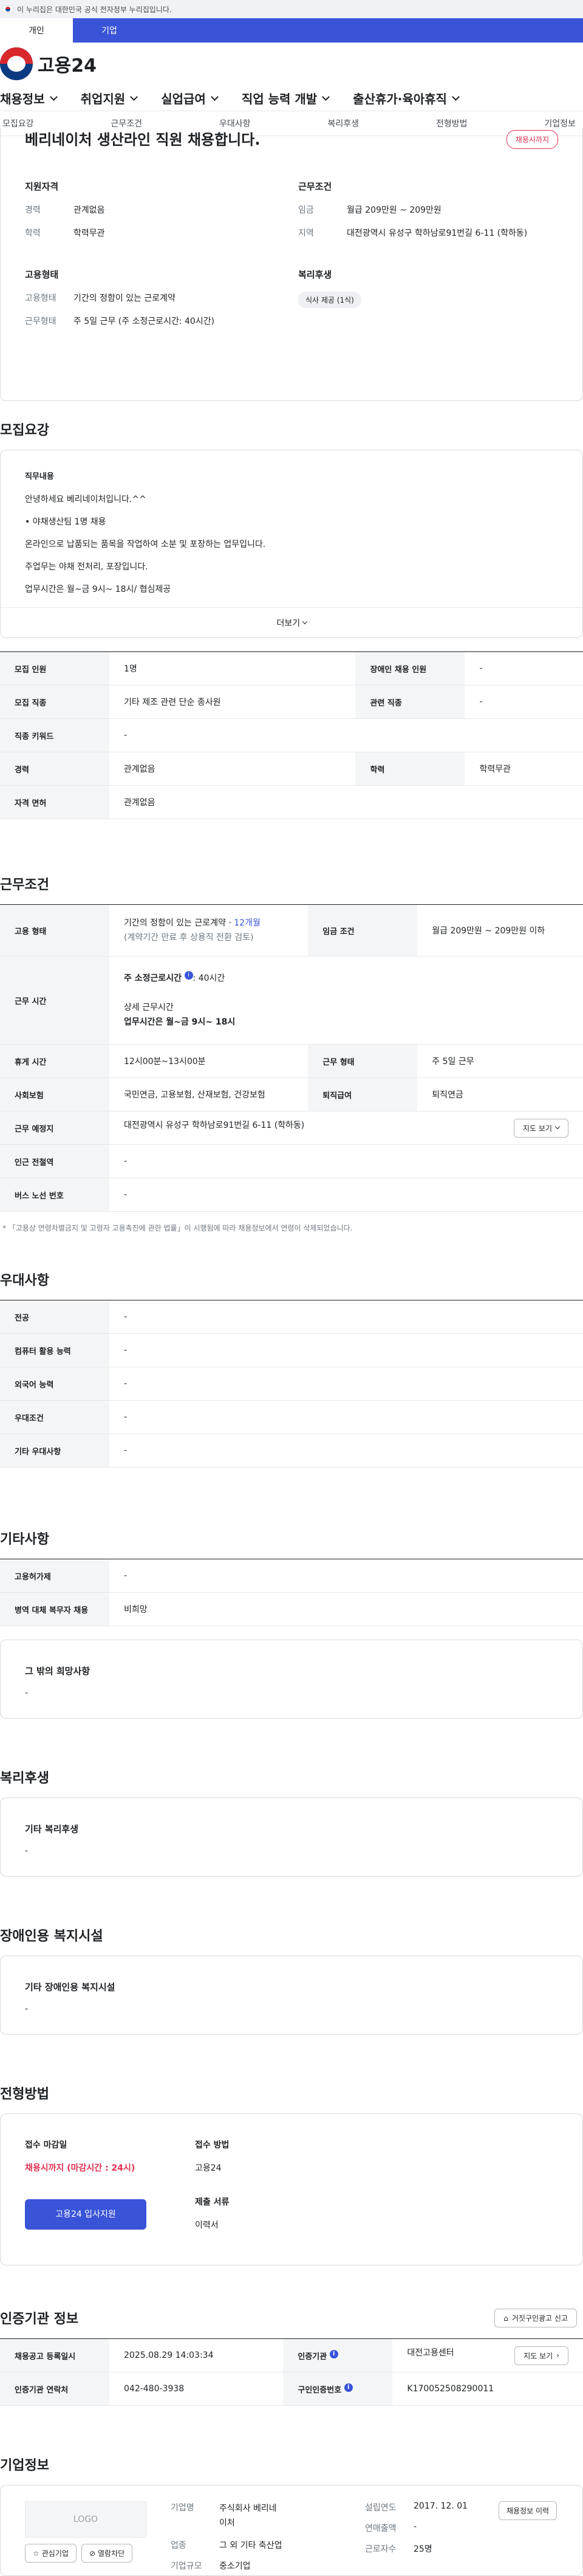 This screenshot has height=2576, width=583. I want to click on job-history-button: 채용정보 이력, so click(528, 2510).